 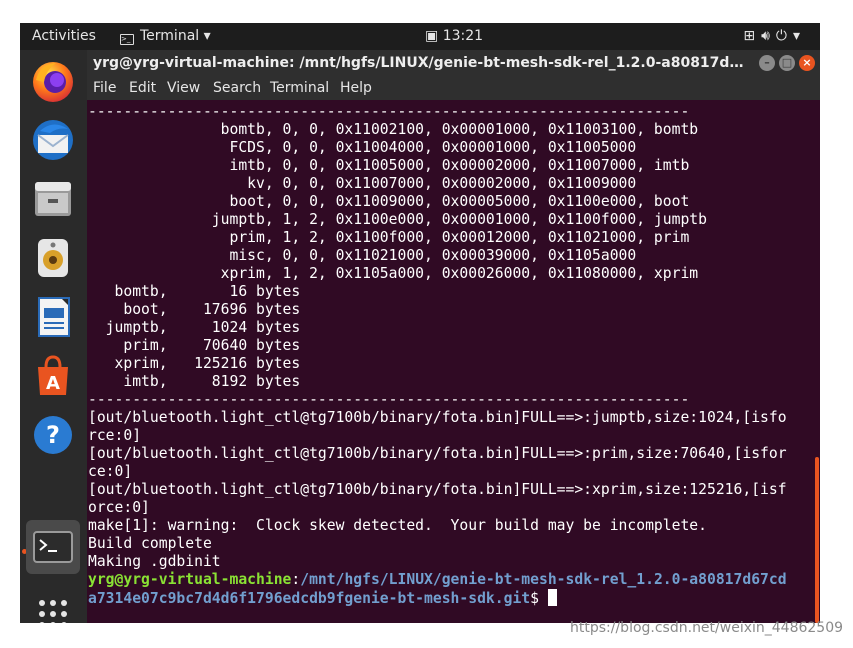 I want to click on menu-file: File, so click(x=104, y=88).